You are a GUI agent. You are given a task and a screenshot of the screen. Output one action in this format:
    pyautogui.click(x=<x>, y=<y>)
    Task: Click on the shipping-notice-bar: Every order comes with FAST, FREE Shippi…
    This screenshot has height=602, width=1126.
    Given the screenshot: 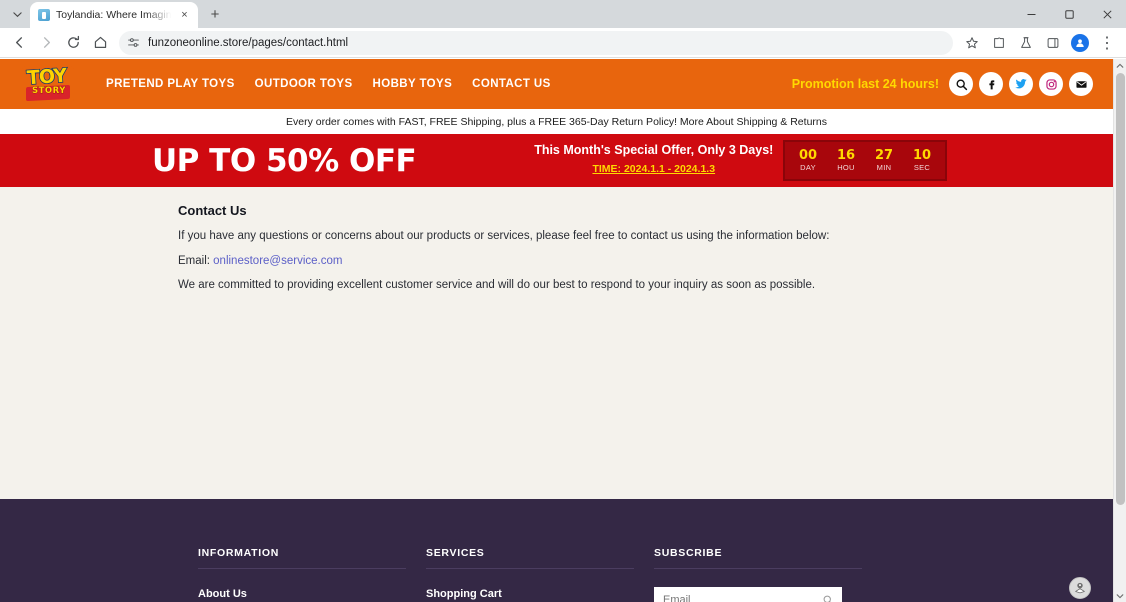 What is the action you would take?
    pyautogui.click(x=556, y=121)
    